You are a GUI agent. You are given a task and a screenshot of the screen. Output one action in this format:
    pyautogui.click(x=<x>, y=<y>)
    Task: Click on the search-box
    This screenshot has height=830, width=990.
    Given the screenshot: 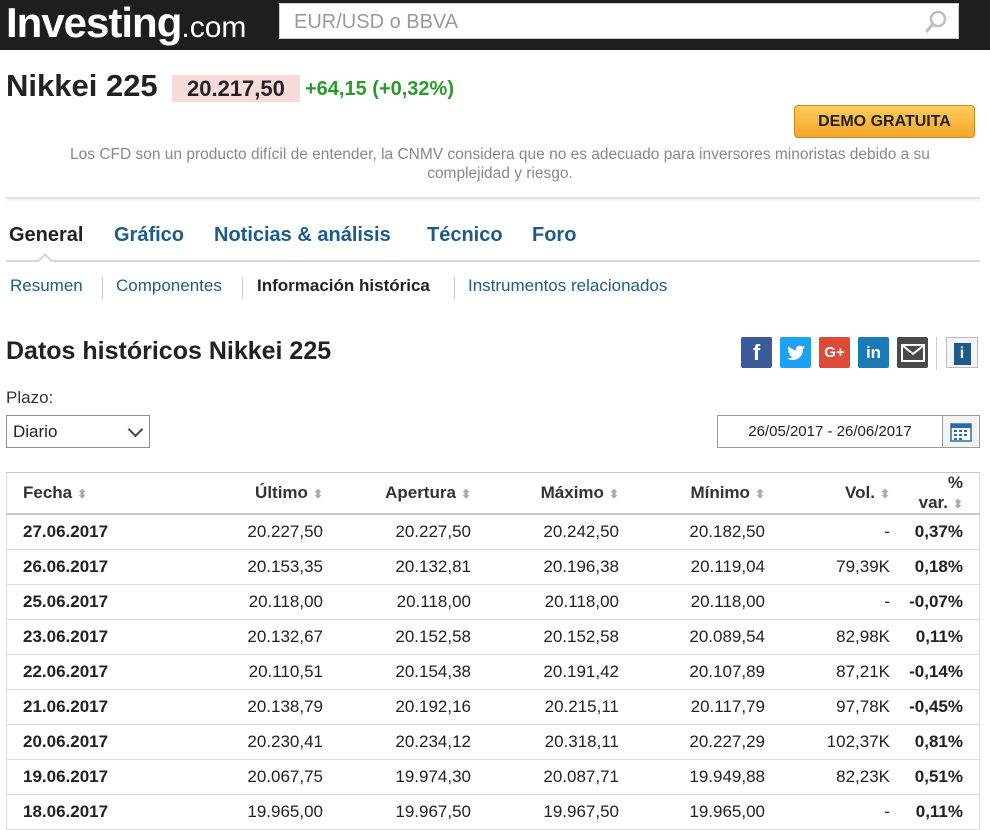 What is the action you would take?
    pyautogui.click(x=619, y=21)
    